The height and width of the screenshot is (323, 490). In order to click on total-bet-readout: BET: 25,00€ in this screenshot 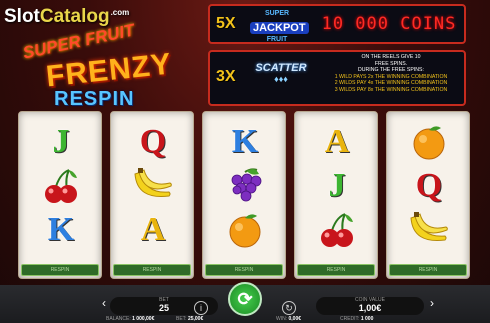, I will do `click(189, 319)`.